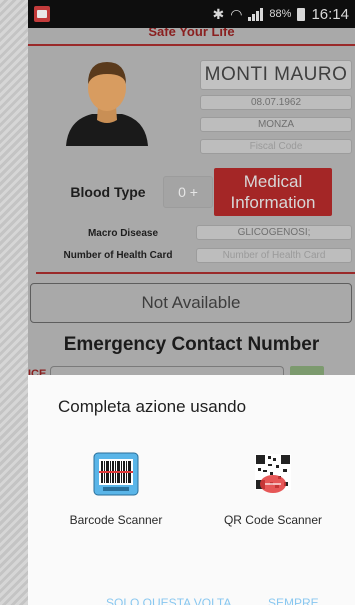 This screenshot has height=605, width=355. Describe the element at coordinates (108, 192) in the screenshot. I see `blood-type-label: Blood Type` at that location.